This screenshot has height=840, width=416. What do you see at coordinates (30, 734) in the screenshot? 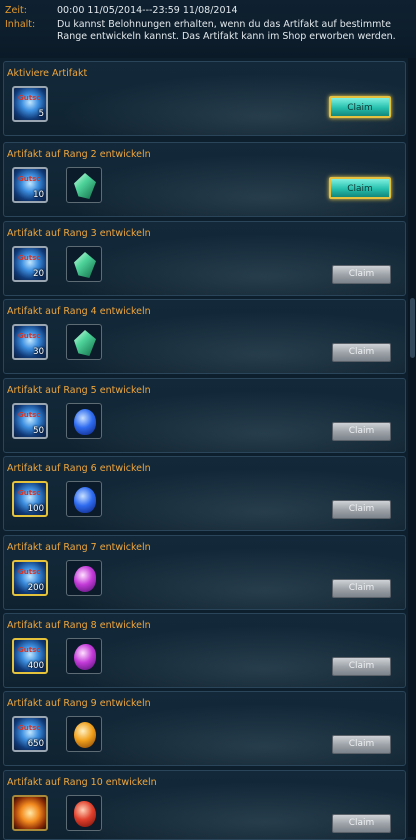
I see `gift-chest-icon: Gutsc 650` at bounding box center [30, 734].